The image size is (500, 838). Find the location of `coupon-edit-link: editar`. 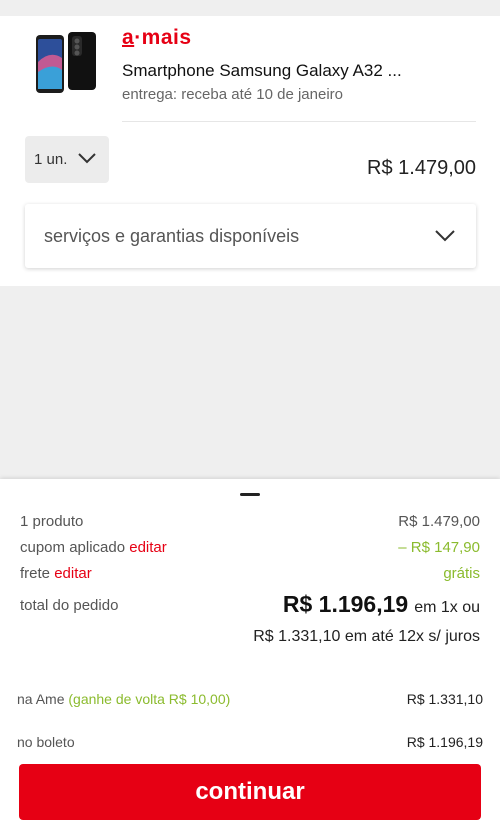

coupon-edit-link: editar is located at coordinates (148, 547).